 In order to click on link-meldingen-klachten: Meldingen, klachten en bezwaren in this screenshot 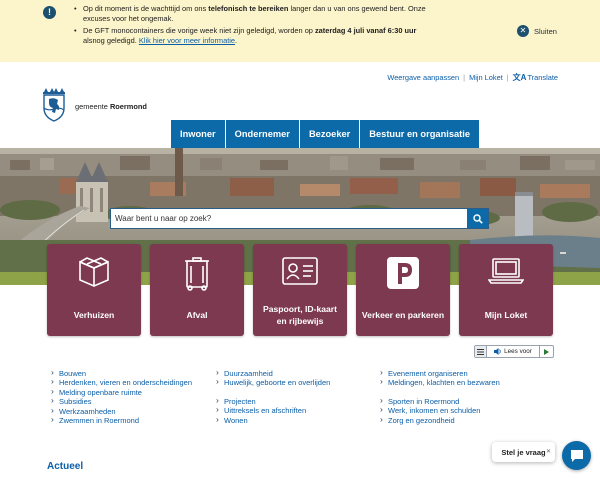, I will do `click(464, 382)`.